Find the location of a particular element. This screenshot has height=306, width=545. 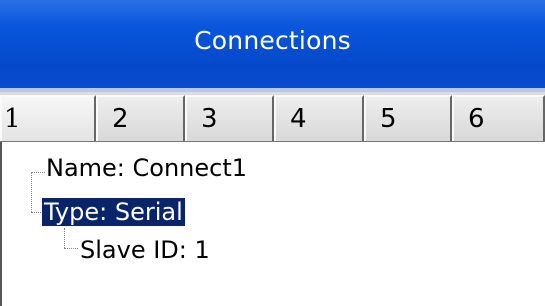

tab-4-label: 4 is located at coordinates (298, 119).